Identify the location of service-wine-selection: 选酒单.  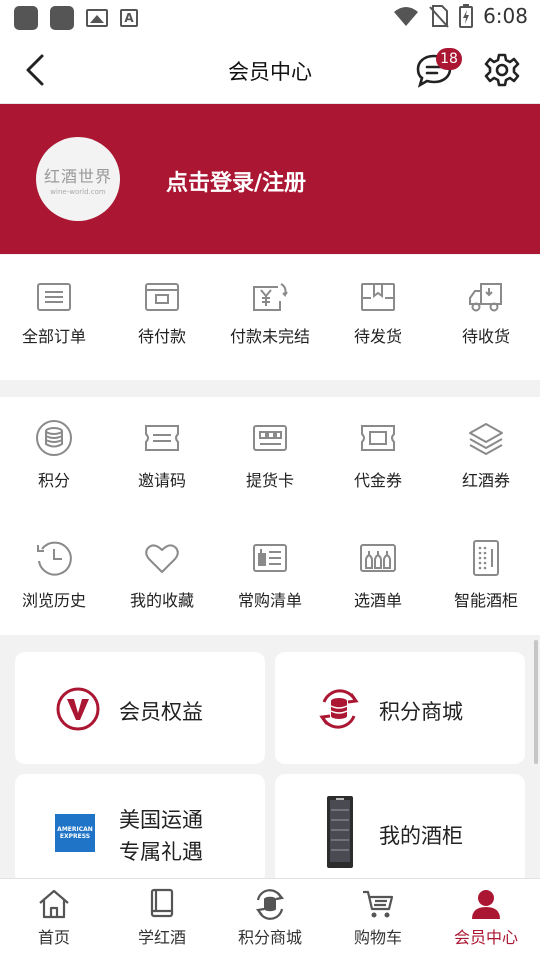
(378, 575).